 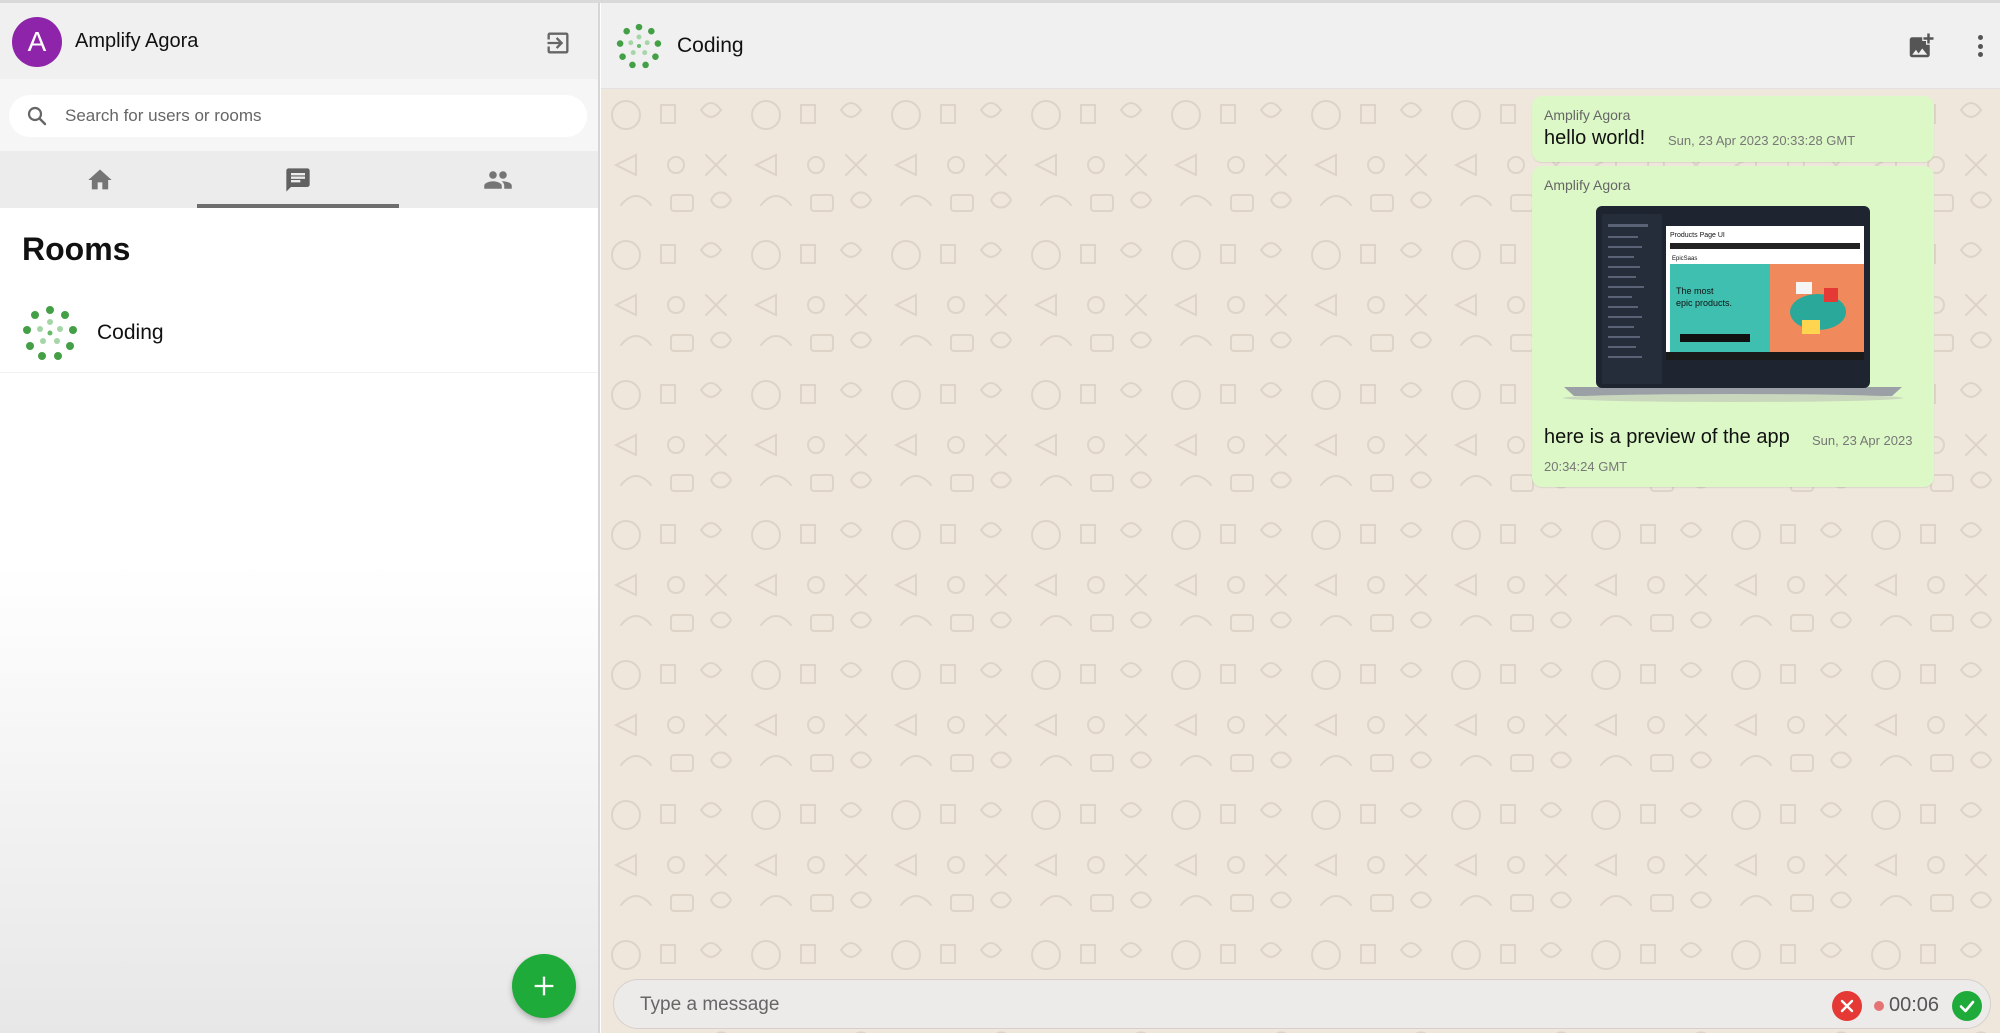 I want to click on logout-icon, so click(x=558, y=43).